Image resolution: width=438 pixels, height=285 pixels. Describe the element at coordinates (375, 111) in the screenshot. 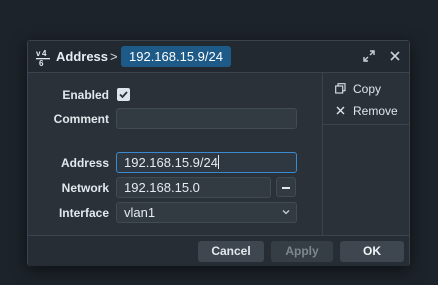

I see `remove-label: Remove` at that location.